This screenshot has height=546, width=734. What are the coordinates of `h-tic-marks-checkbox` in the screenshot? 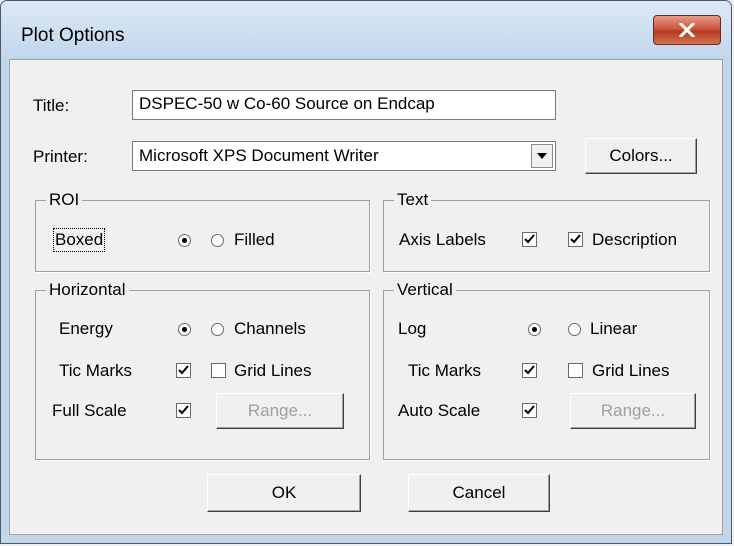 It's located at (183, 370).